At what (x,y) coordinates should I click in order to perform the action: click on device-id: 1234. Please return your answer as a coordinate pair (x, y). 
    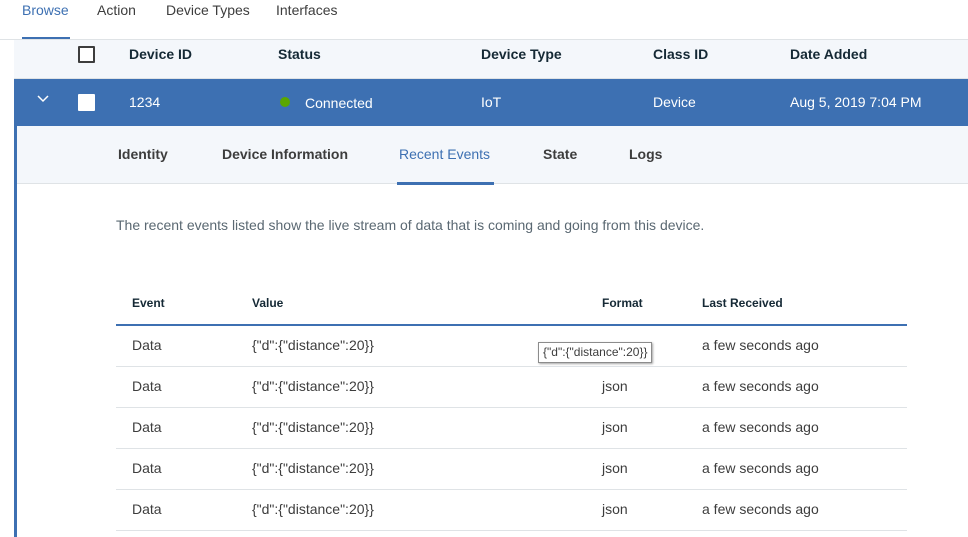
    Looking at the image, I should click on (145, 102).